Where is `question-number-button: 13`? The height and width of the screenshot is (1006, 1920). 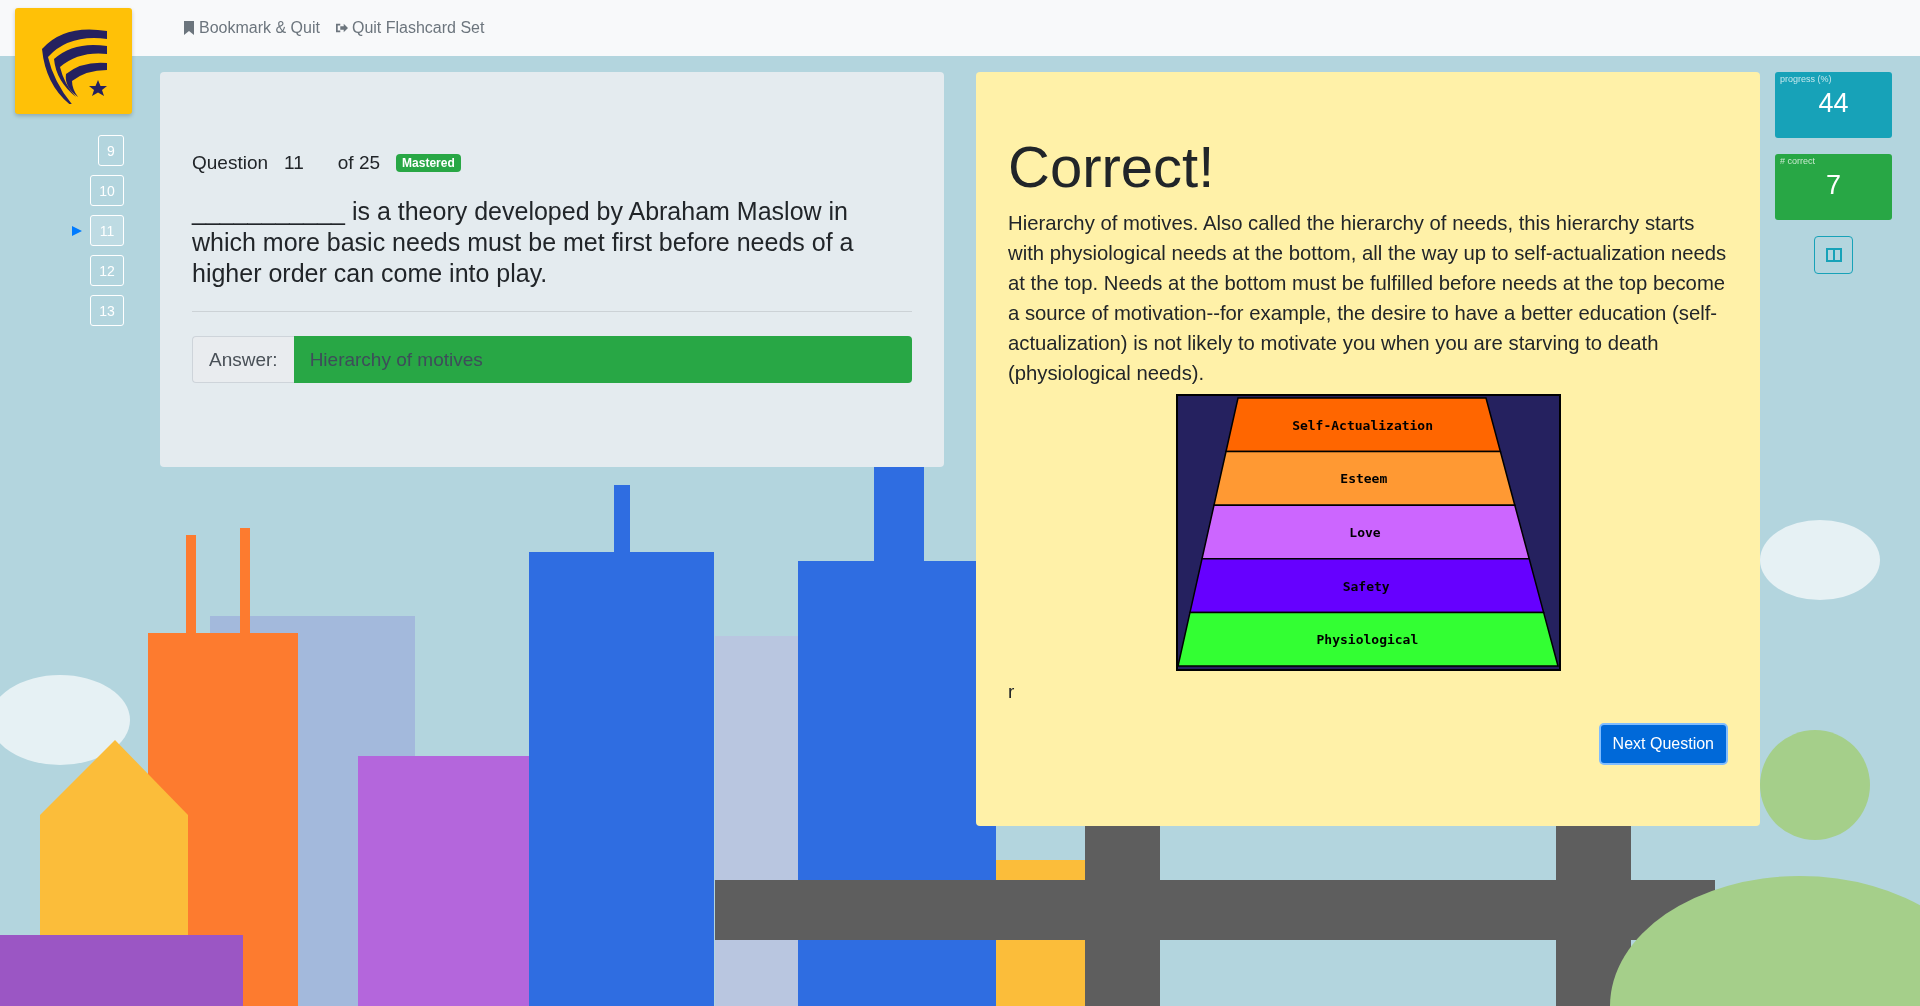
question-number-button: 13 is located at coordinates (107, 310).